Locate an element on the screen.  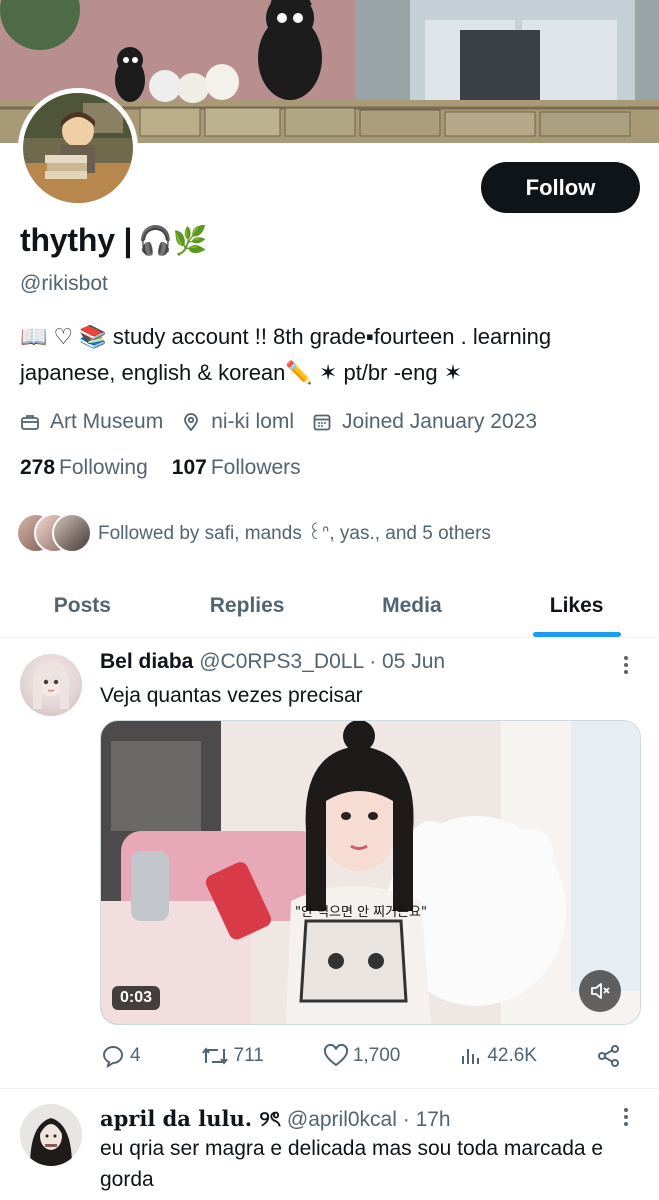
reply-count: 4 is located at coordinates (135, 1055).